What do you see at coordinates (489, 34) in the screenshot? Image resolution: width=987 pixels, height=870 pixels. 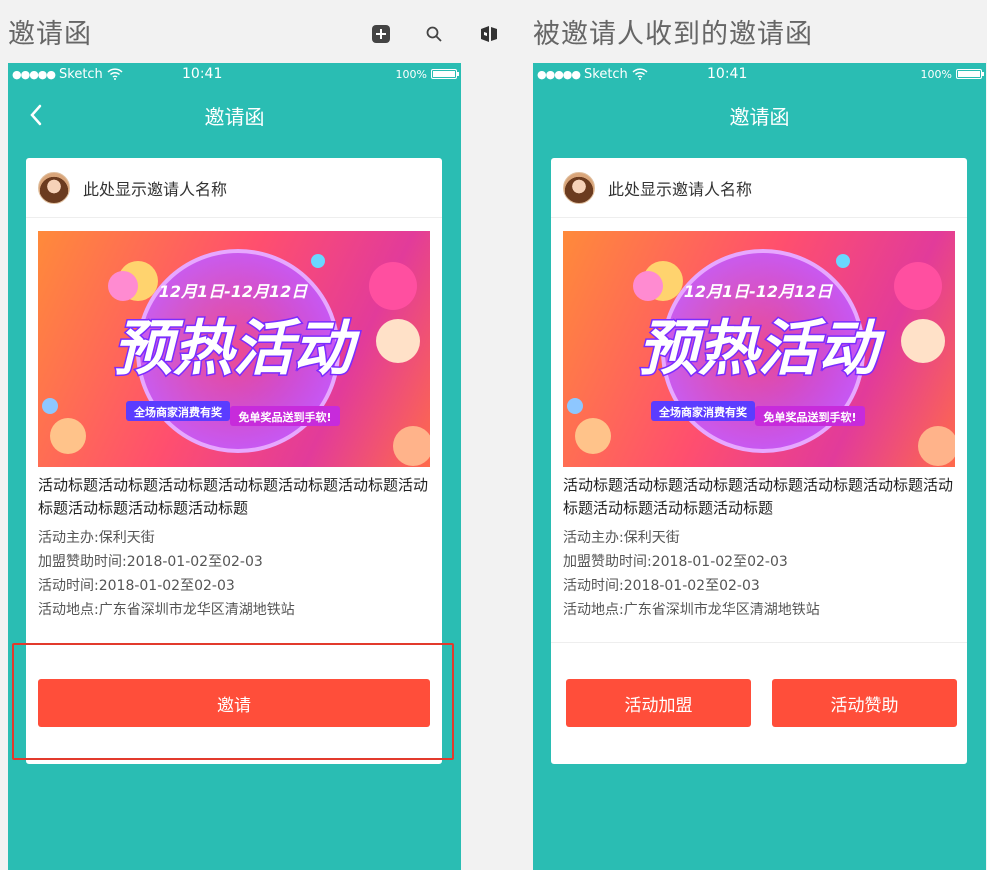 I see `layers-icon` at bounding box center [489, 34].